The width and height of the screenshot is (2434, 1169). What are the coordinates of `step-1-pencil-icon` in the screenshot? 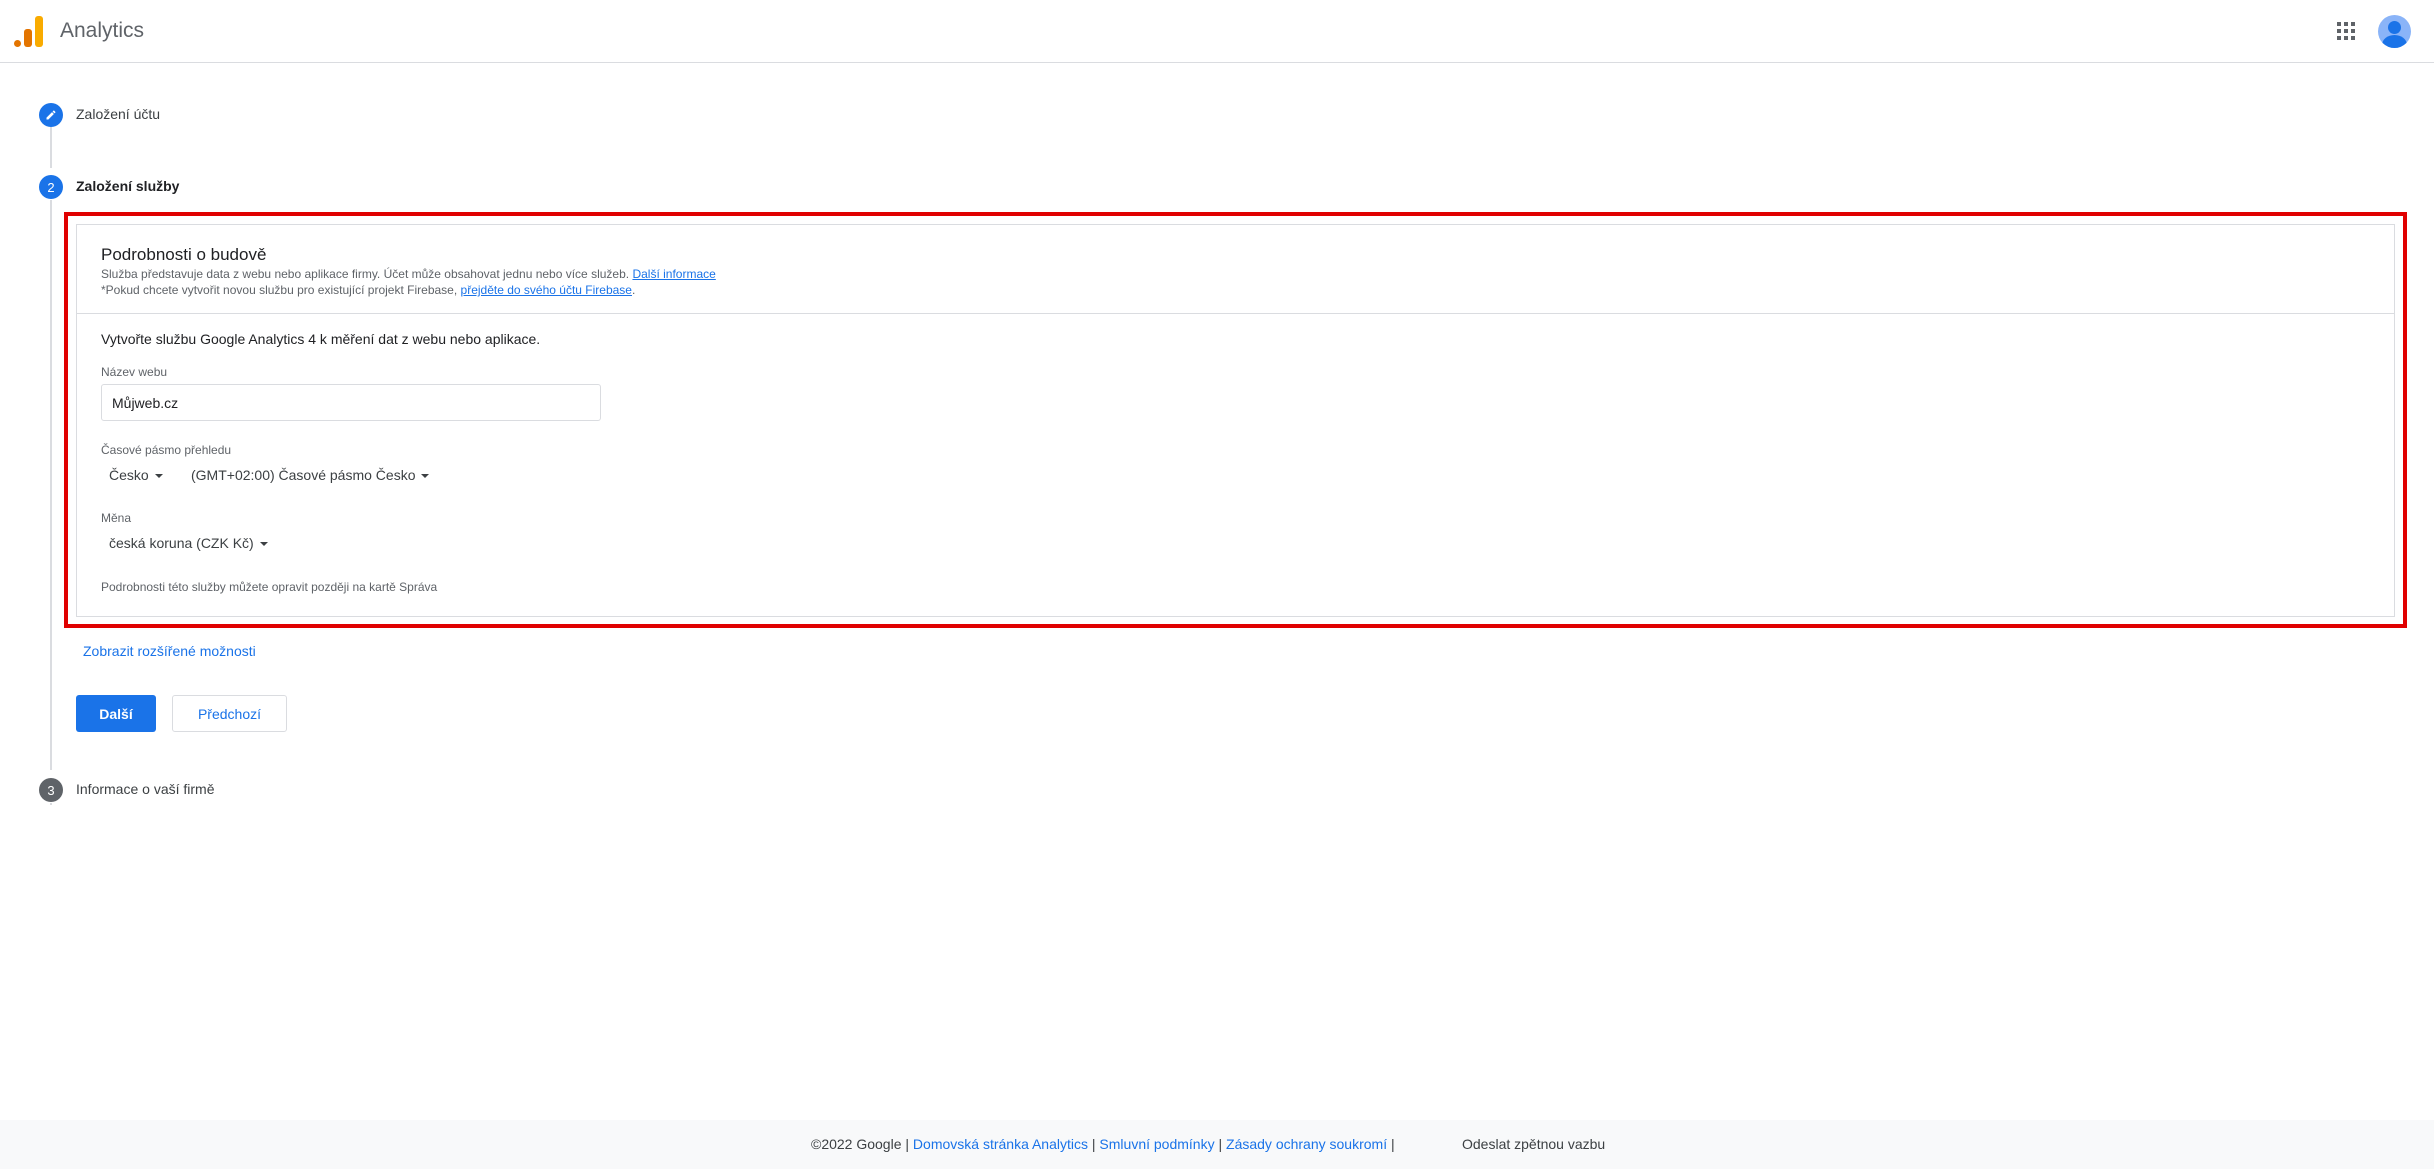 It's located at (51, 115).